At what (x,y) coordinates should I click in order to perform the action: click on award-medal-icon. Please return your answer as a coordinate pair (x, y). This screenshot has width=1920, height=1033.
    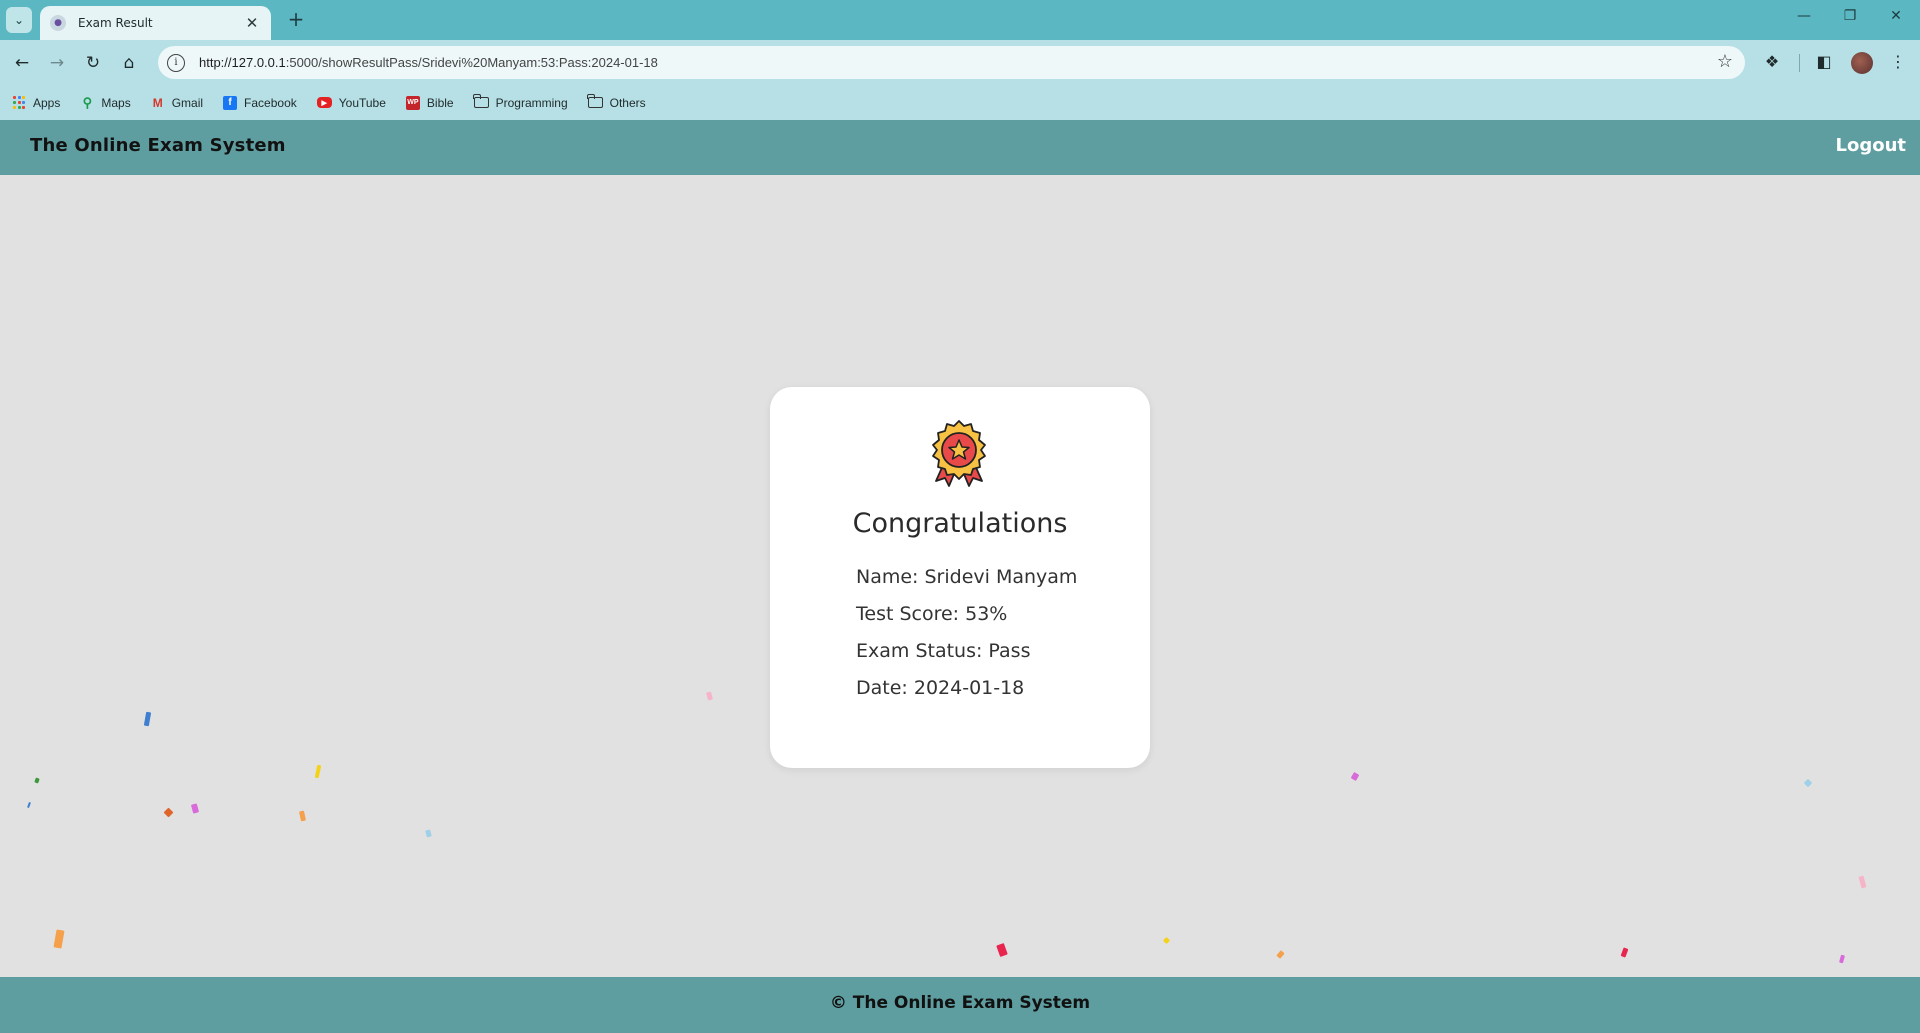
    Looking at the image, I should click on (959, 453).